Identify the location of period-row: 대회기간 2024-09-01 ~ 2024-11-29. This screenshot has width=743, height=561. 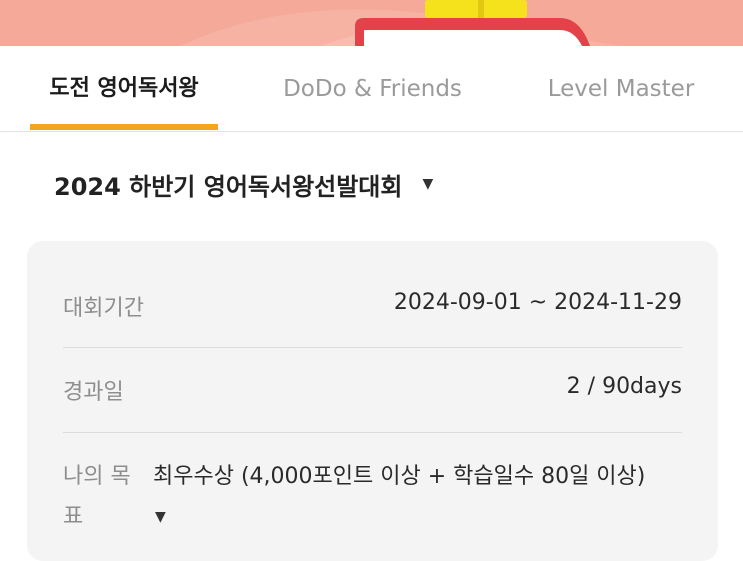
(372, 314).